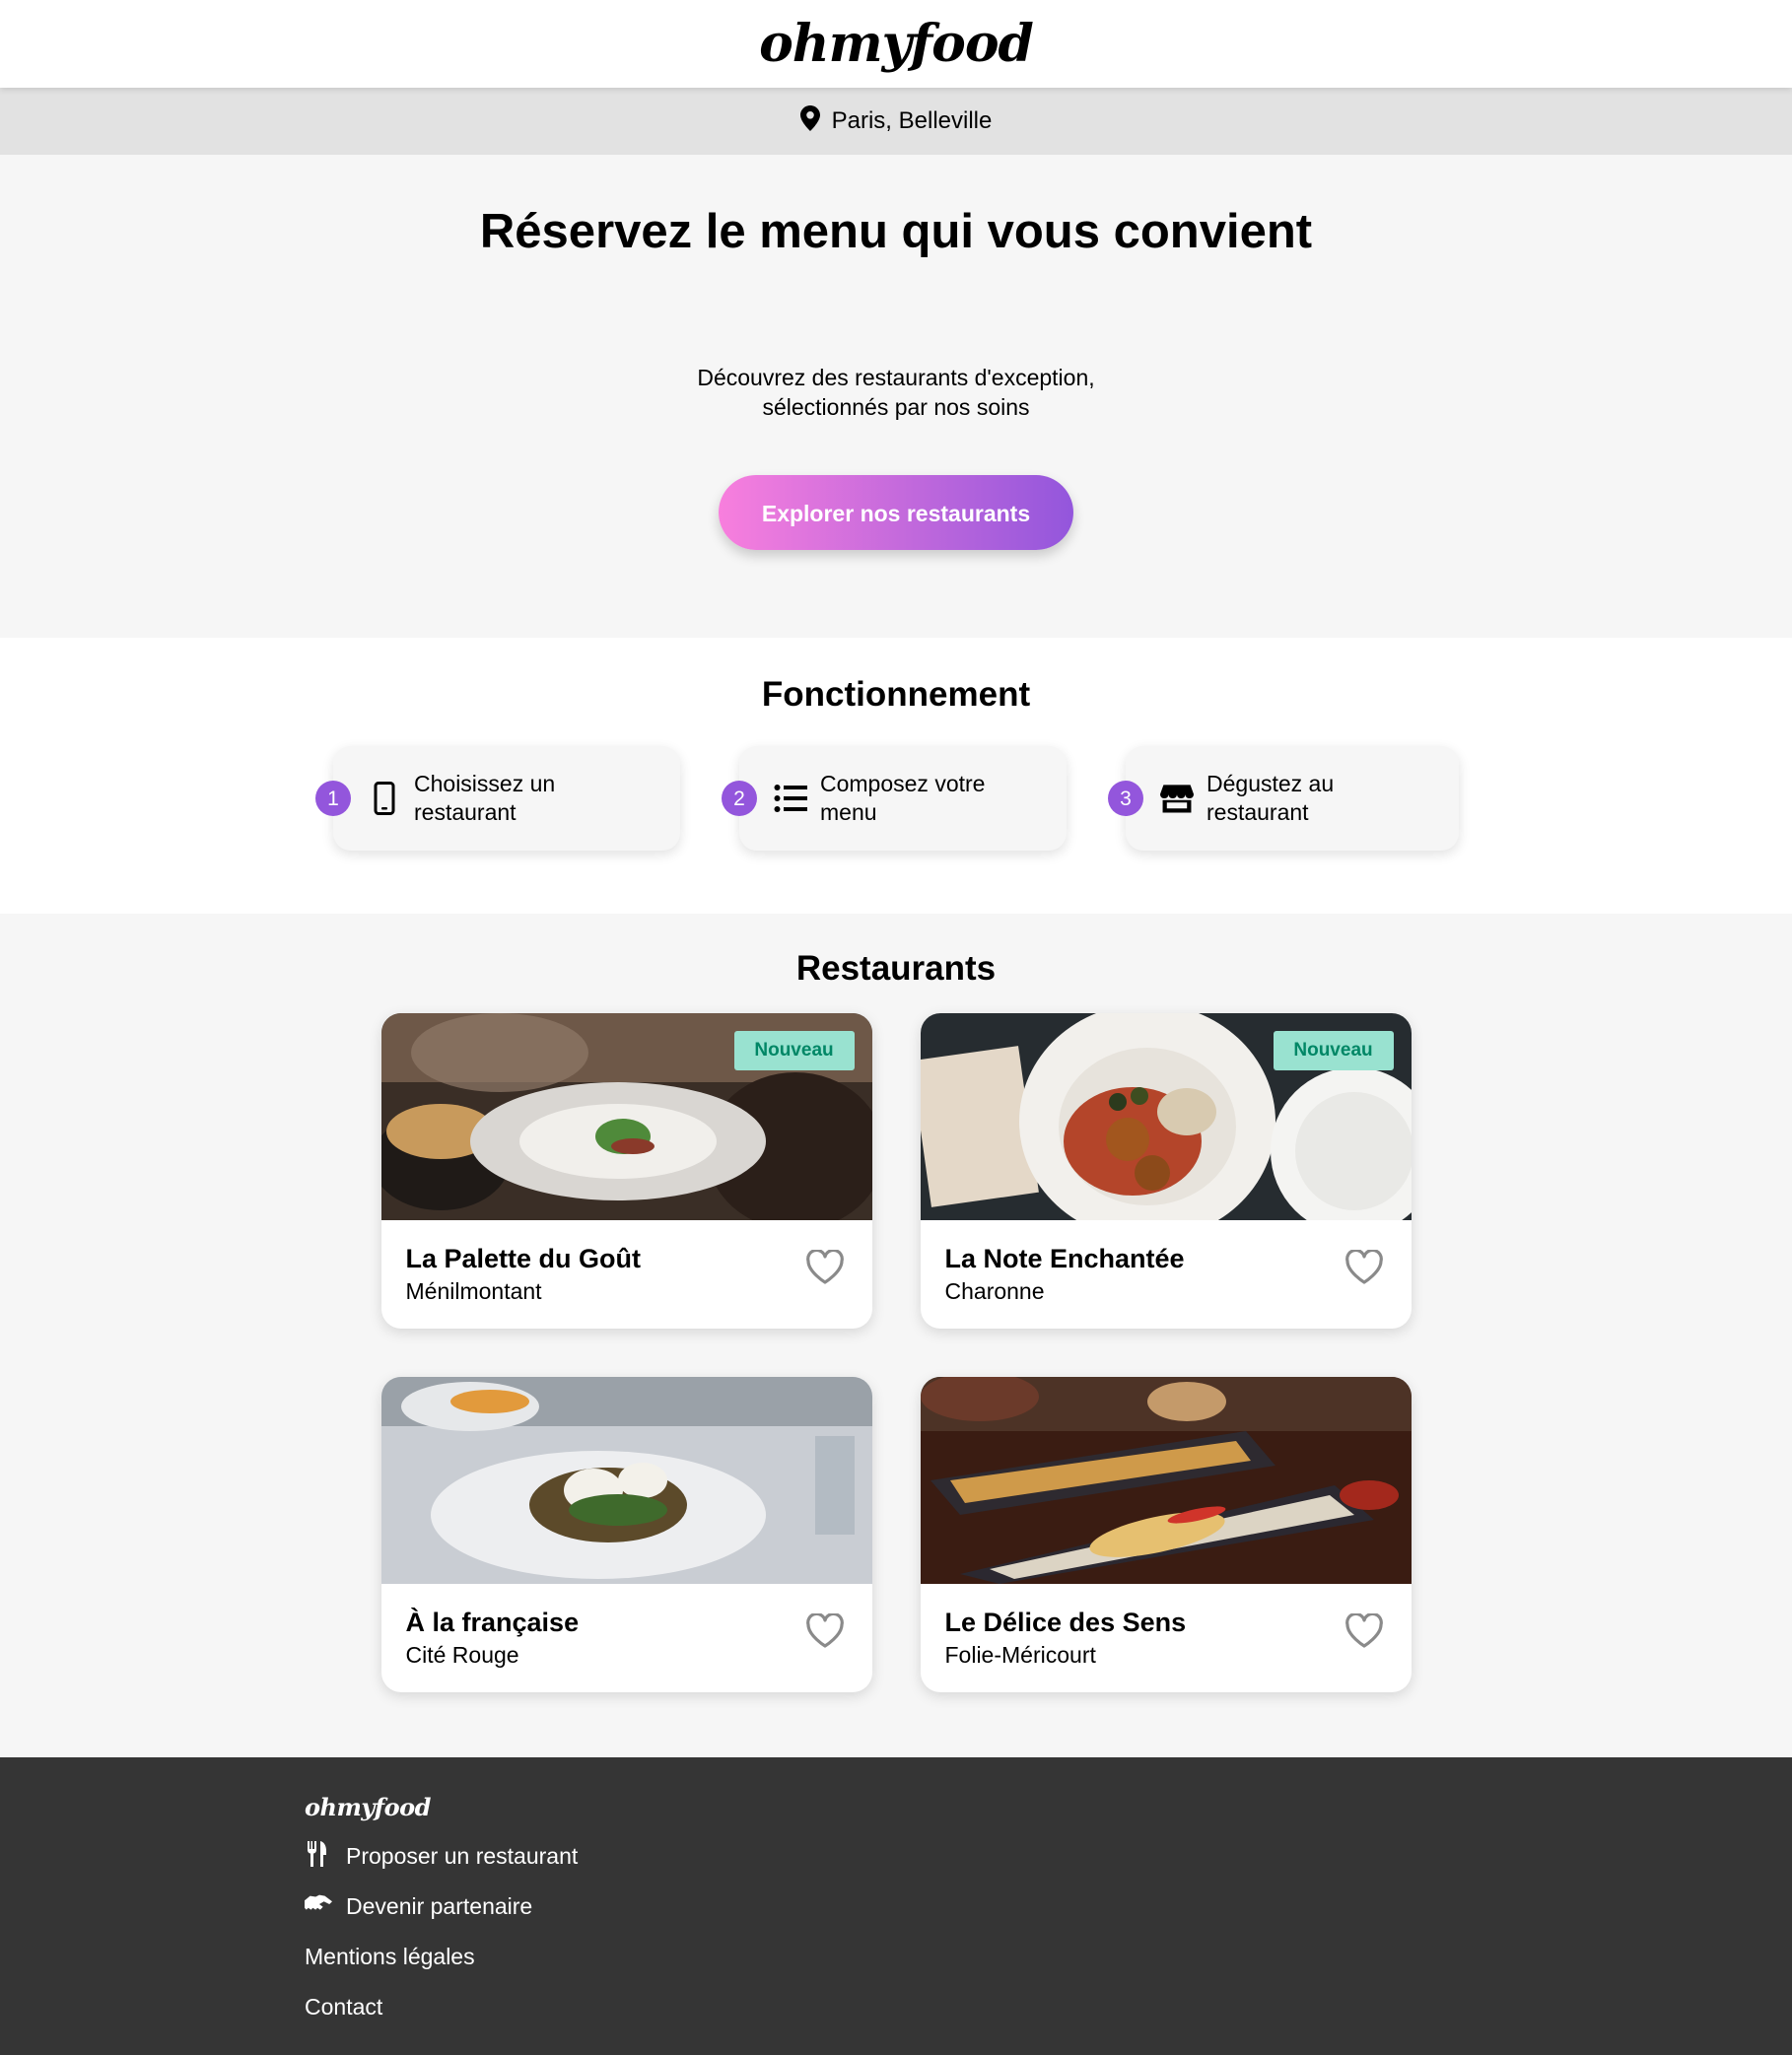 The image size is (1792, 2055). Describe the element at coordinates (1048, 2007) in the screenshot. I see `footer-link-contact: Contact` at that location.